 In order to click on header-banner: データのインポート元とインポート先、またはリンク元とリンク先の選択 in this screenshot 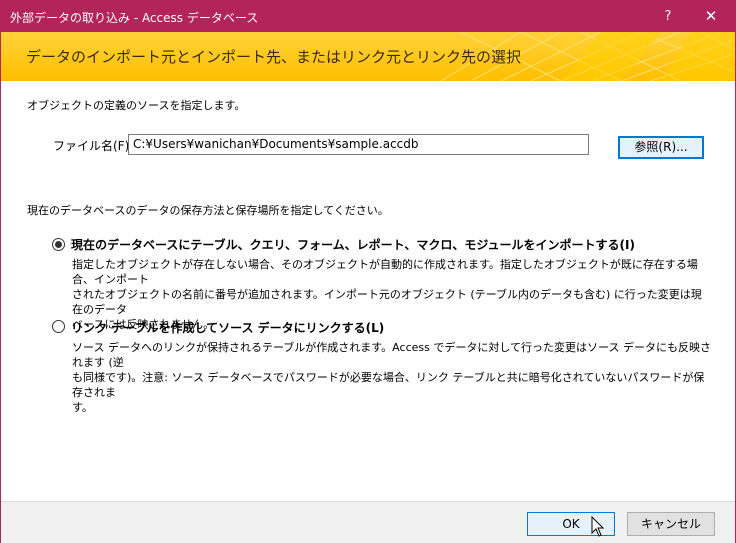, I will do `click(368, 56)`.